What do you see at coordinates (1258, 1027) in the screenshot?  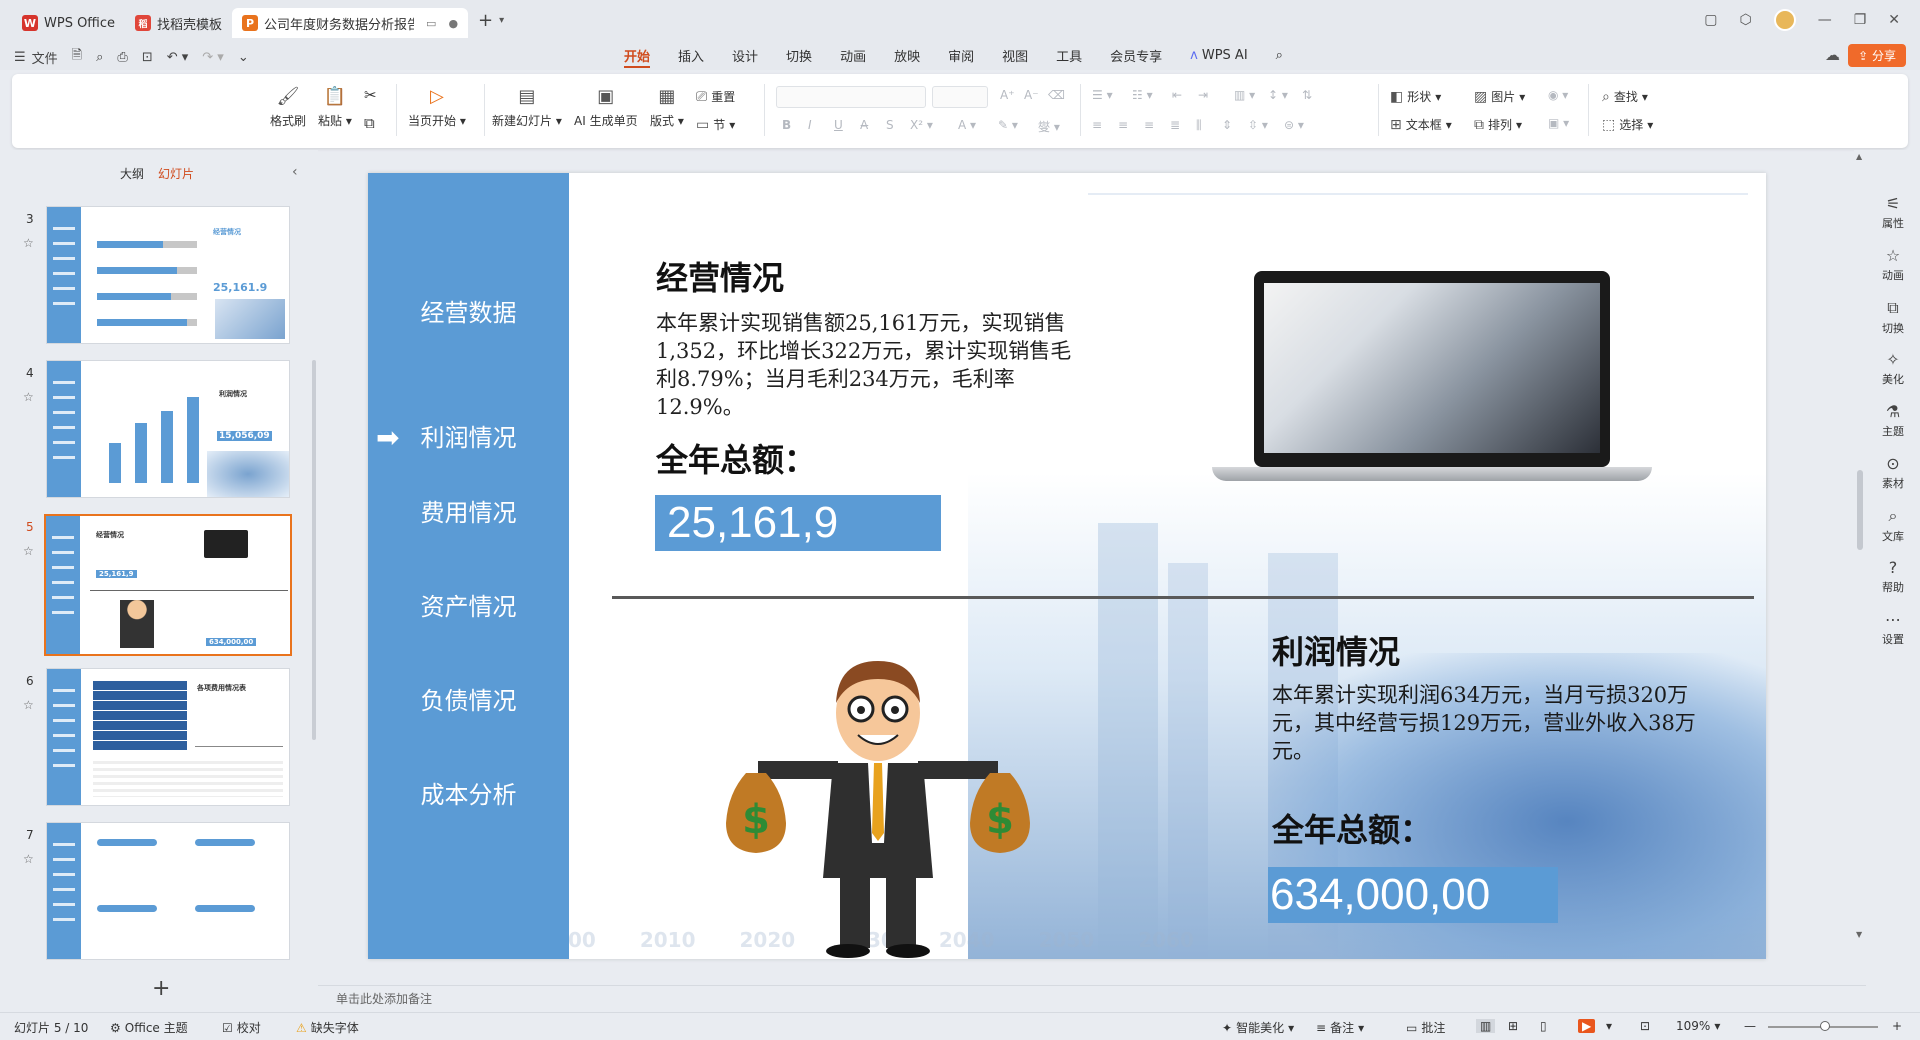 I see `smart-beautify-button: ✦ 智能美化 ▾` at bounding box center [1258, 1027].